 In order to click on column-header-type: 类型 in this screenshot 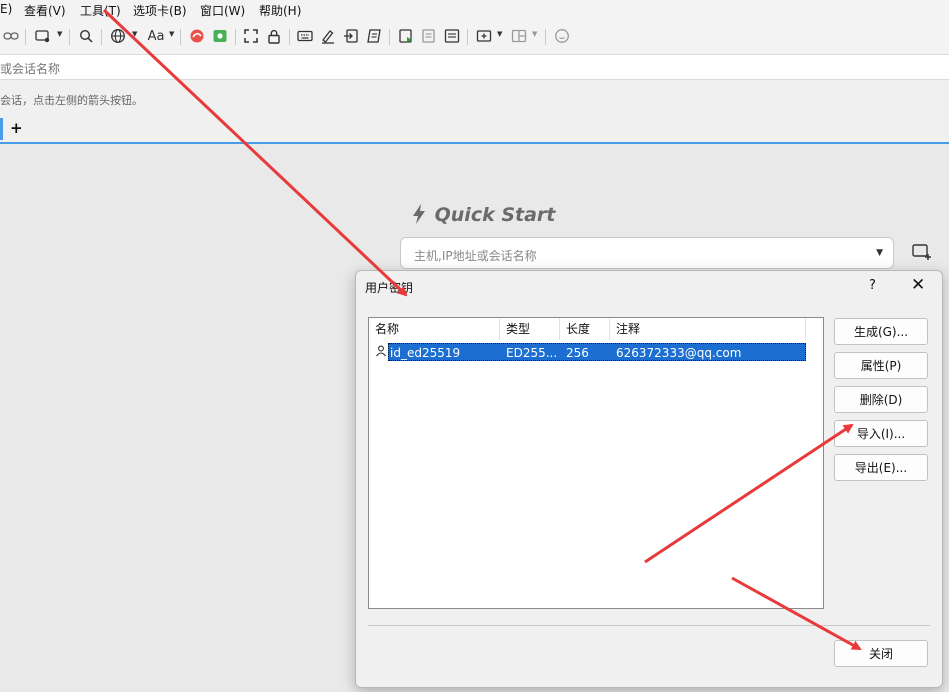, I will do `click(530, 329)`.